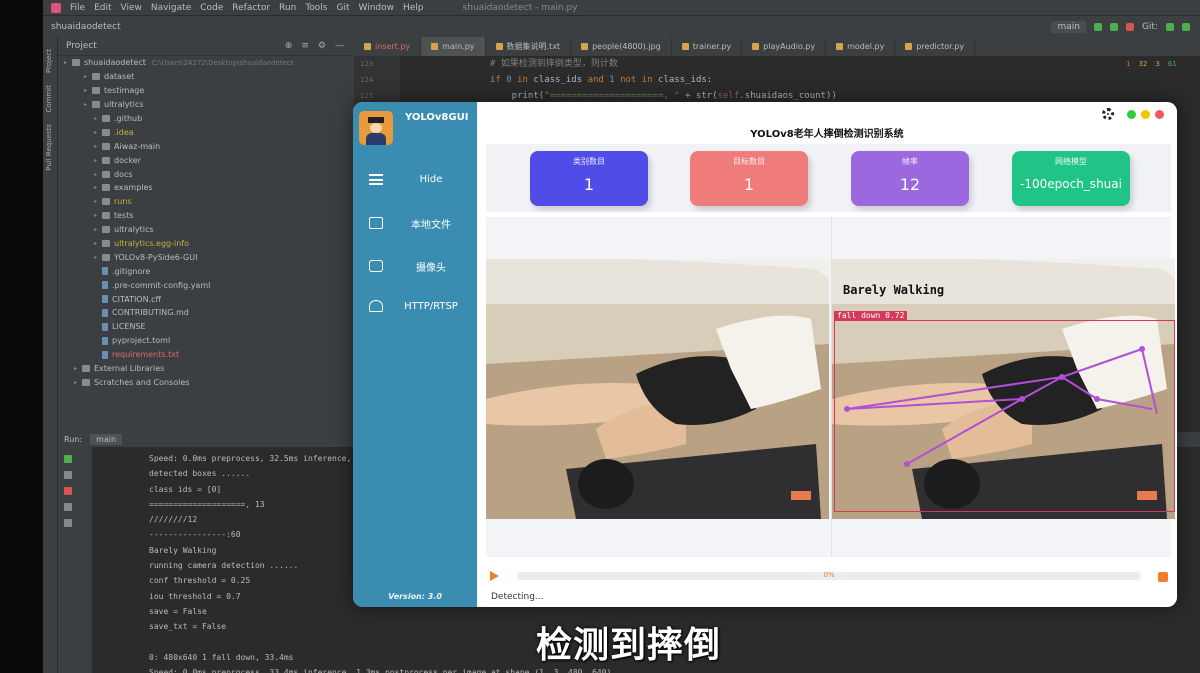  Describe the element at coordinates (206, 285) in the screenshot. I see `tree-item: .pre-commit-config.yaml` at that location.